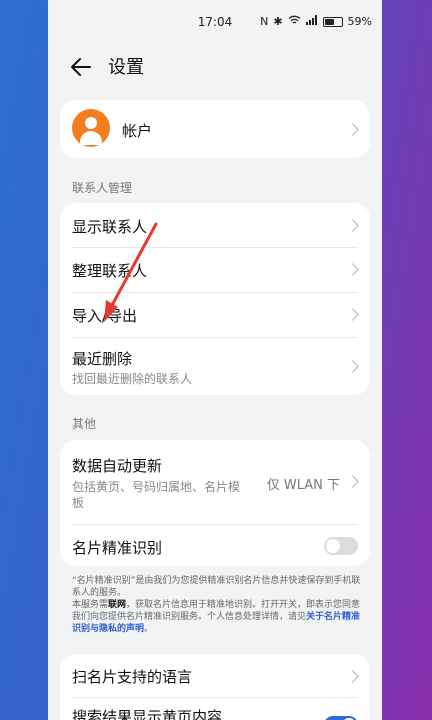 The height and width of the screenshot is (720, 432). What do you see at coordinates (131, 272) in the screenshot?
I see `annotation-arrow-icon` at bounding box center [131, 272].